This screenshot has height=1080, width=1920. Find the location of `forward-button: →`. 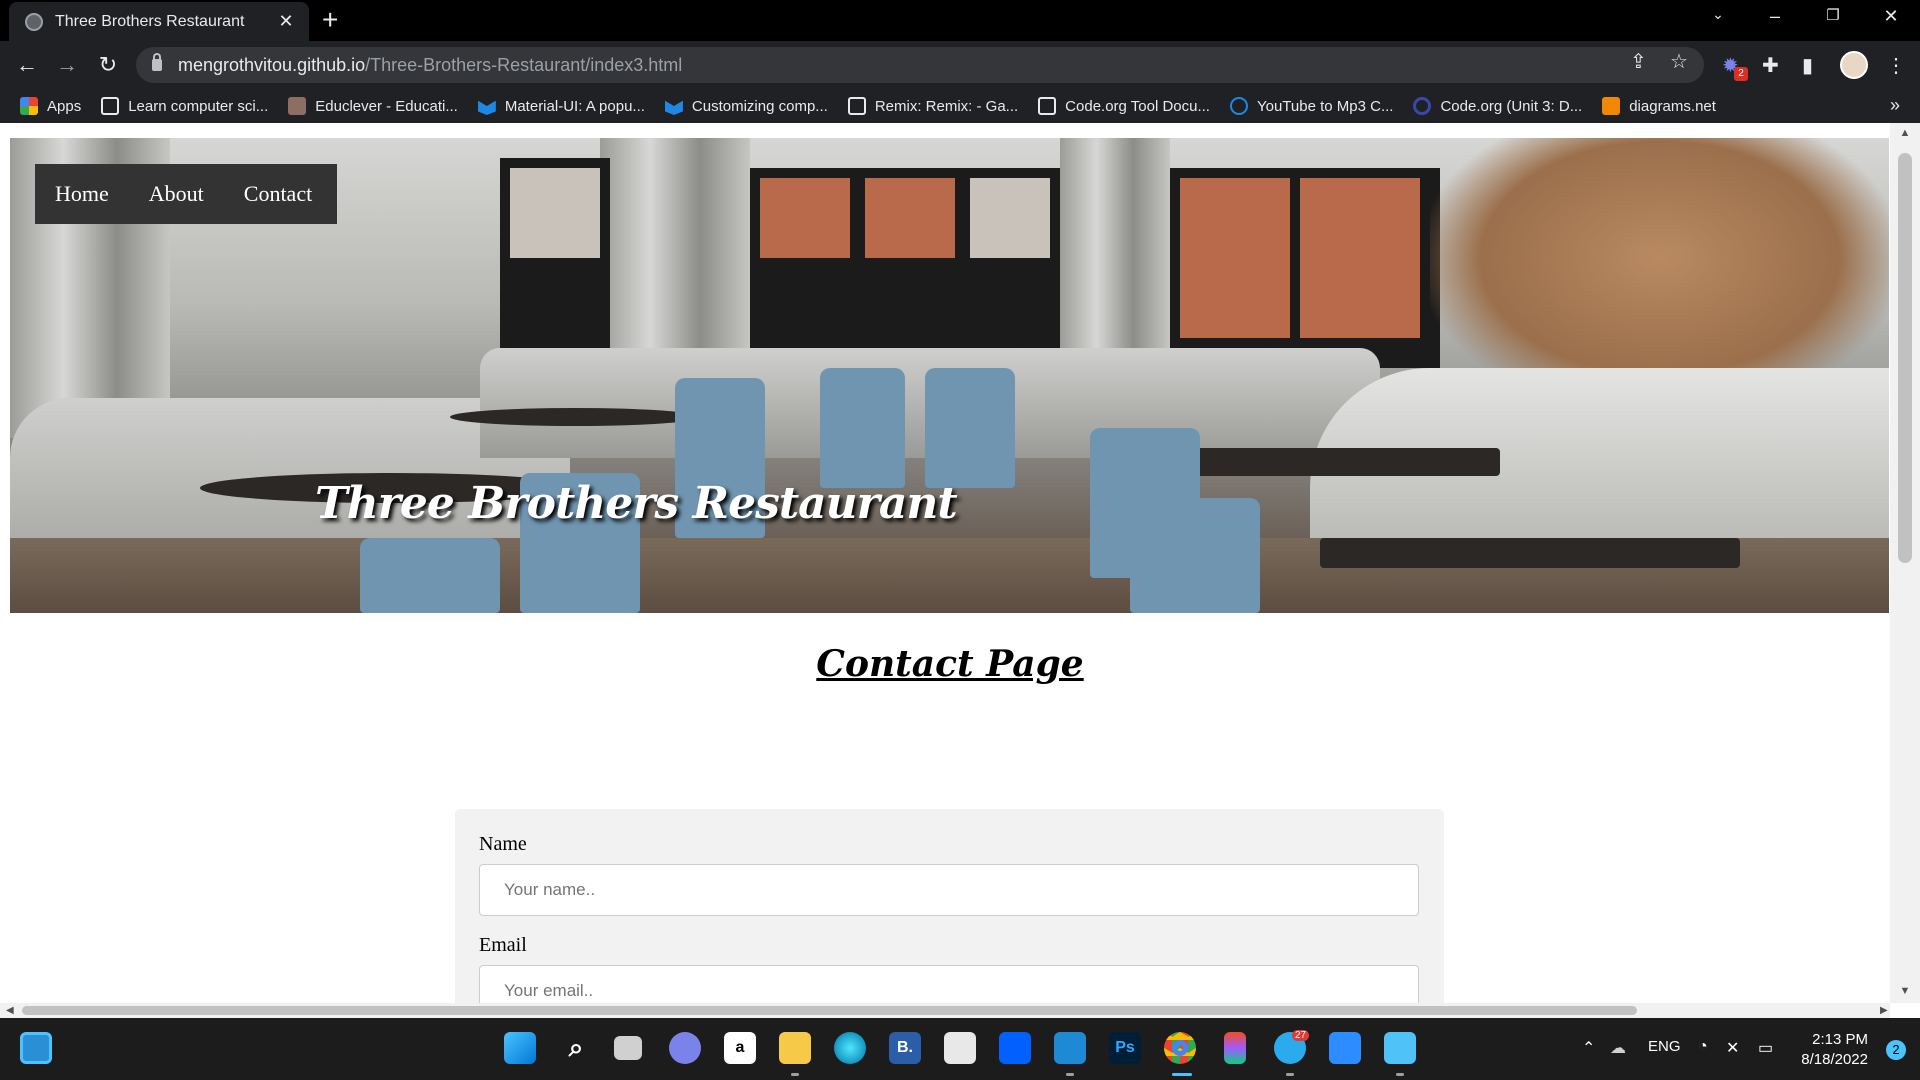

forward-button: → is located at coordinates (67, 65).